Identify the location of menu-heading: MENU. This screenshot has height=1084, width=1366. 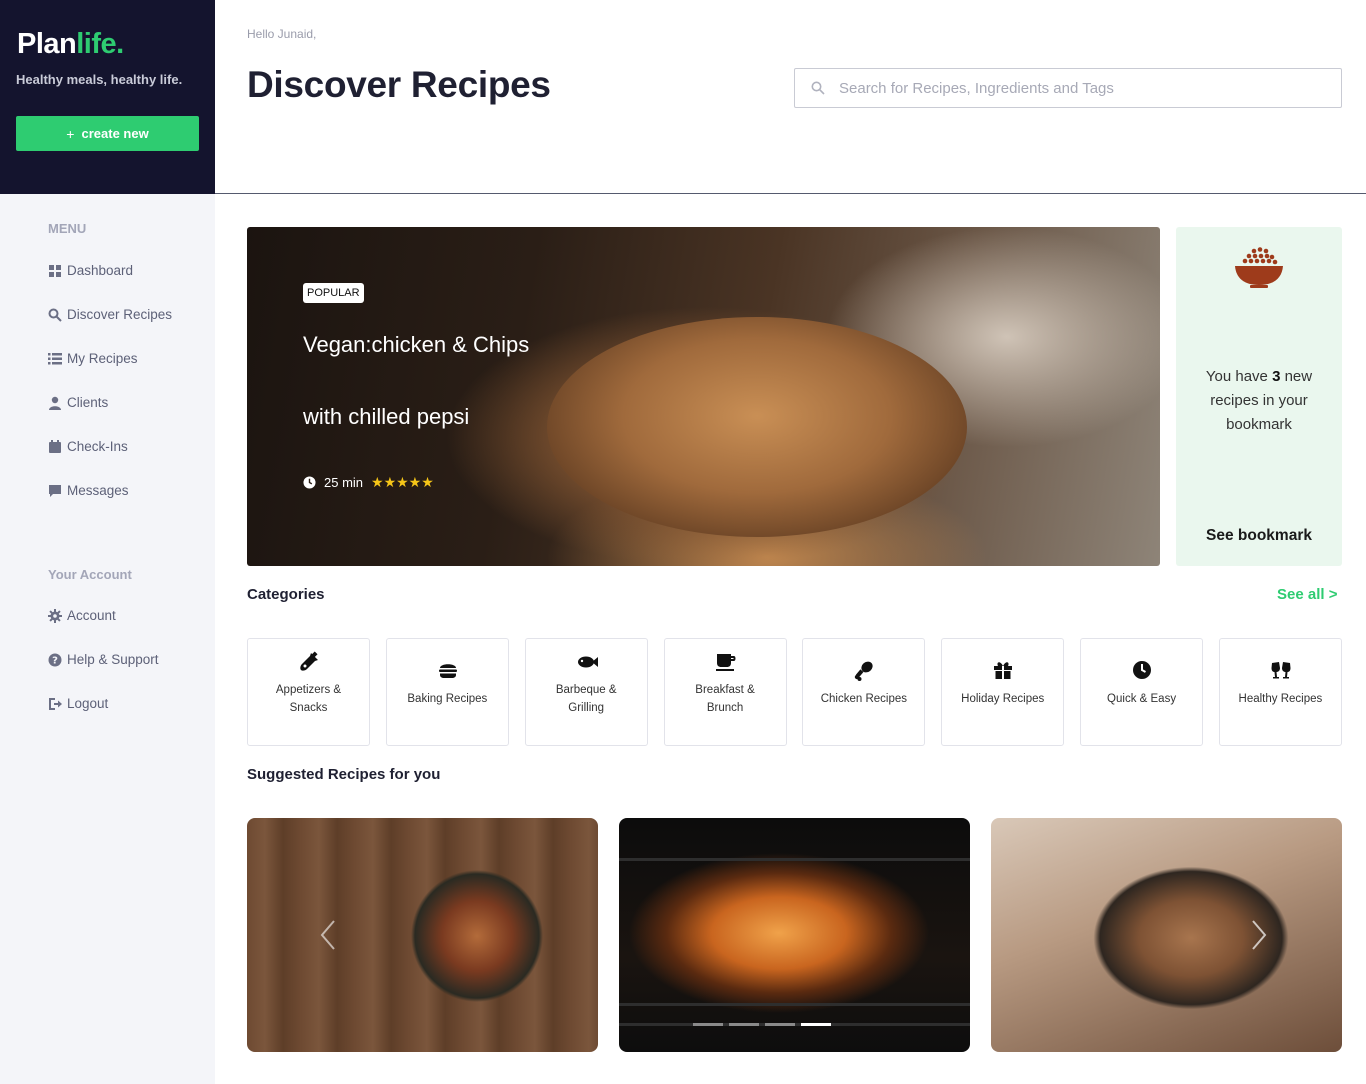
(67, 228).